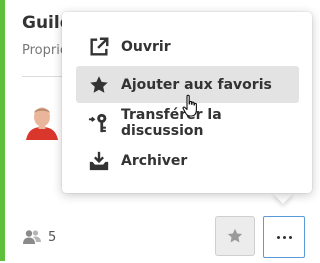 This screenshot has height=263, width=320. I want to click on avatar-image, so click(42, 120).